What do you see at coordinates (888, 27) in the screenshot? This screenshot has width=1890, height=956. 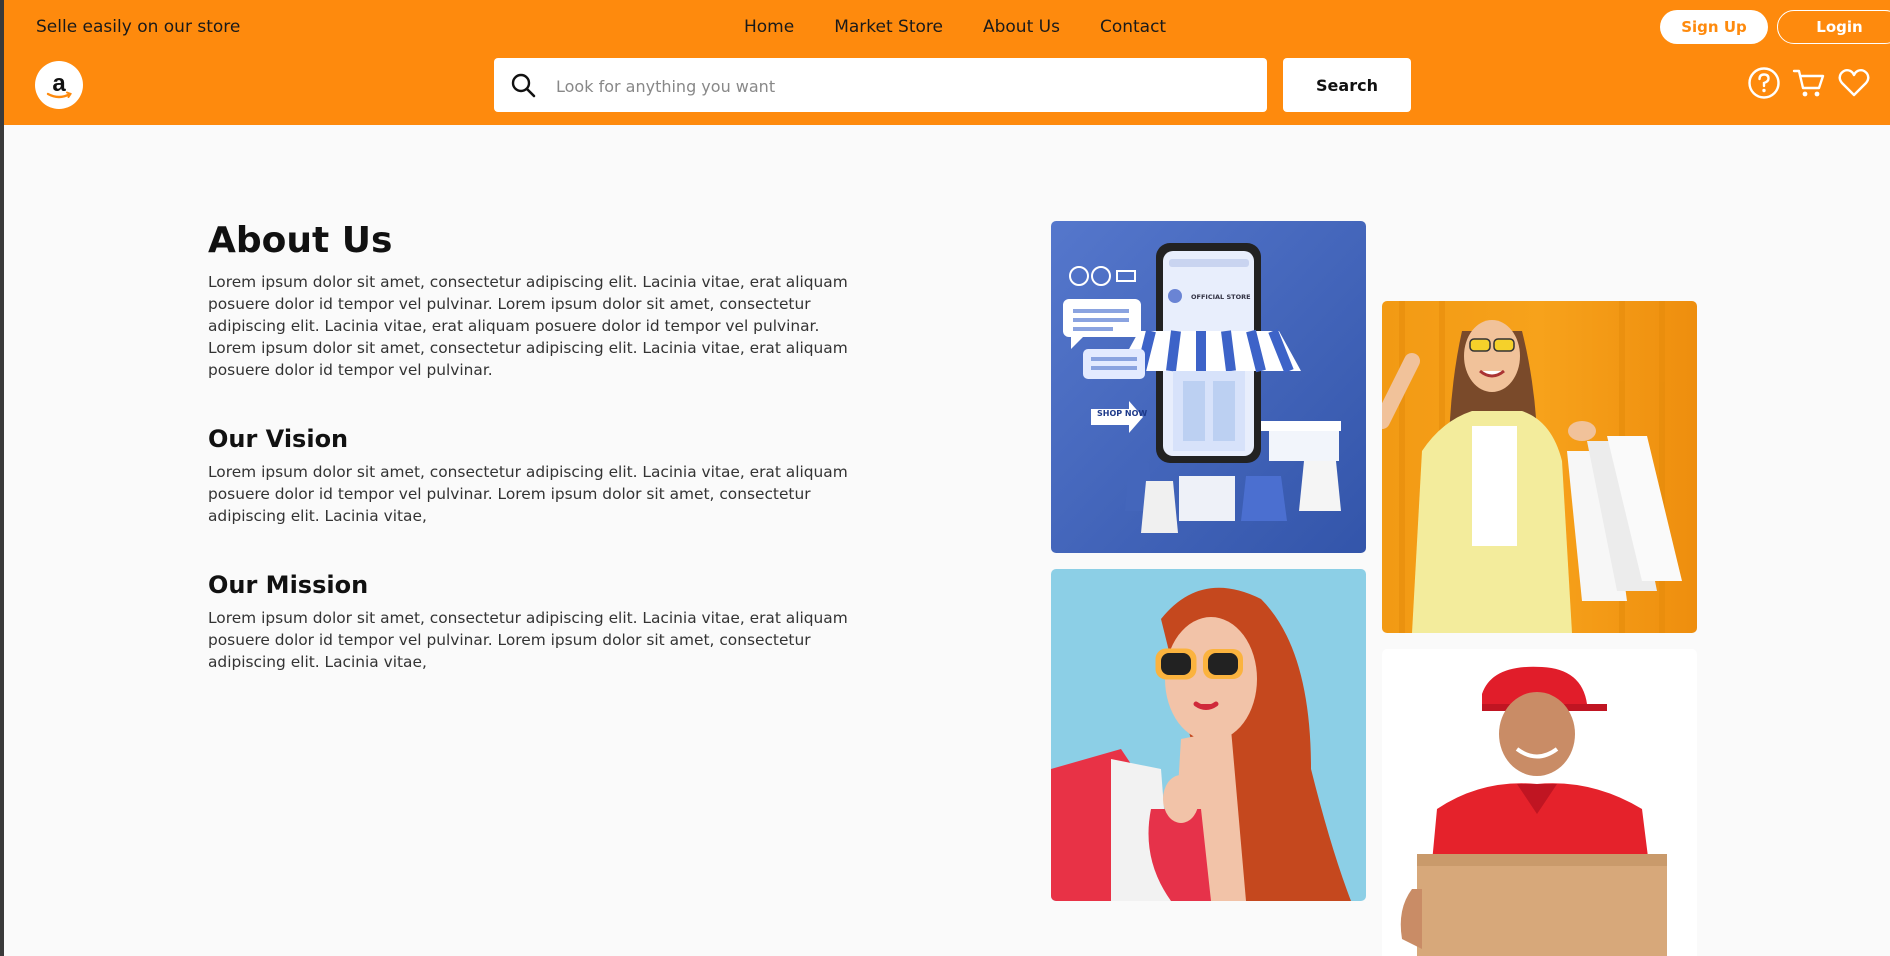 I see `nav-market-store: Market Store` at bounding box center [888, 27].